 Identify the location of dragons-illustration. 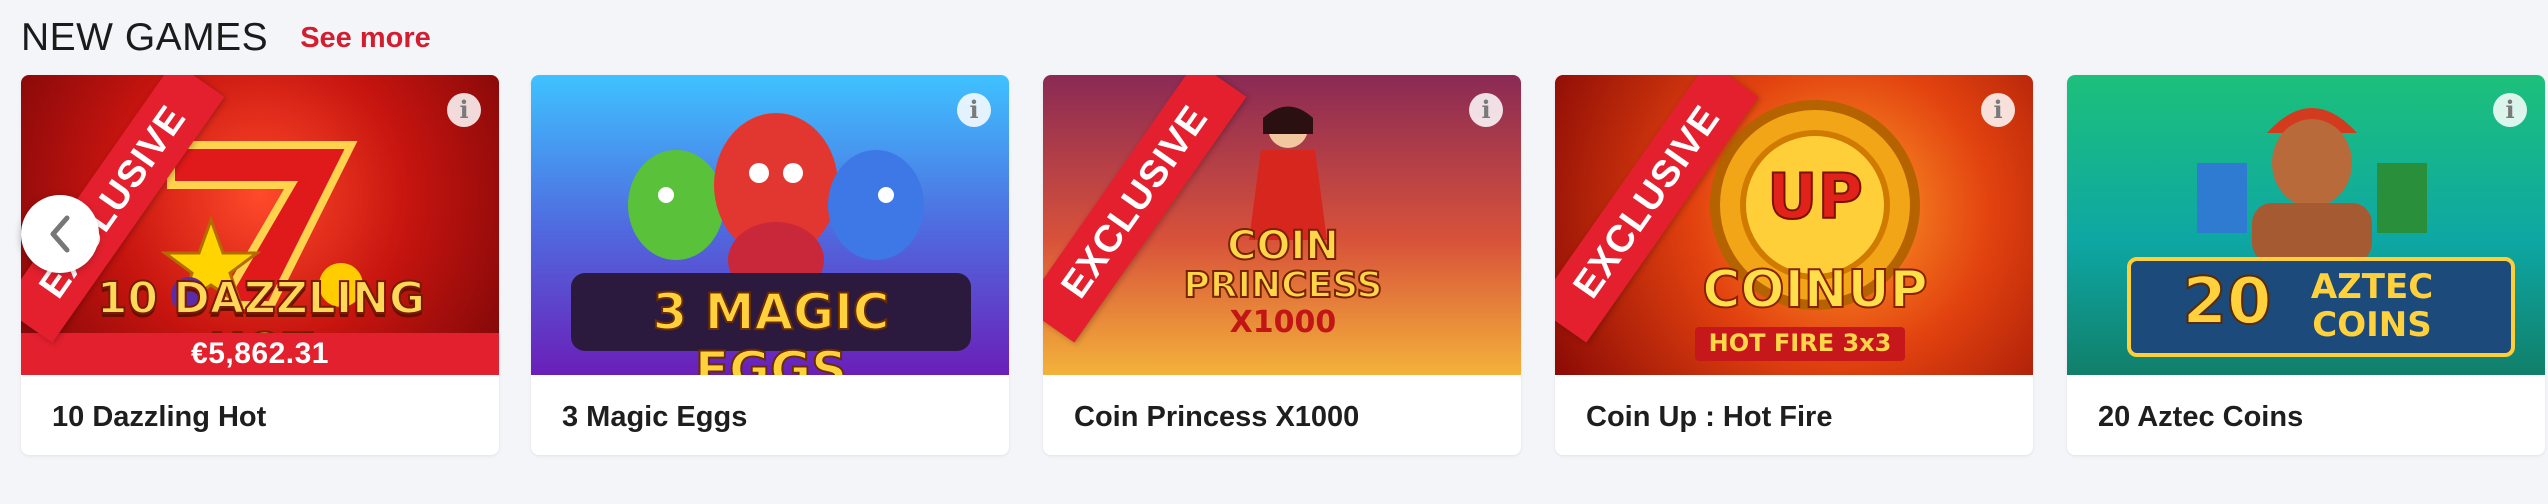
(776, 204).